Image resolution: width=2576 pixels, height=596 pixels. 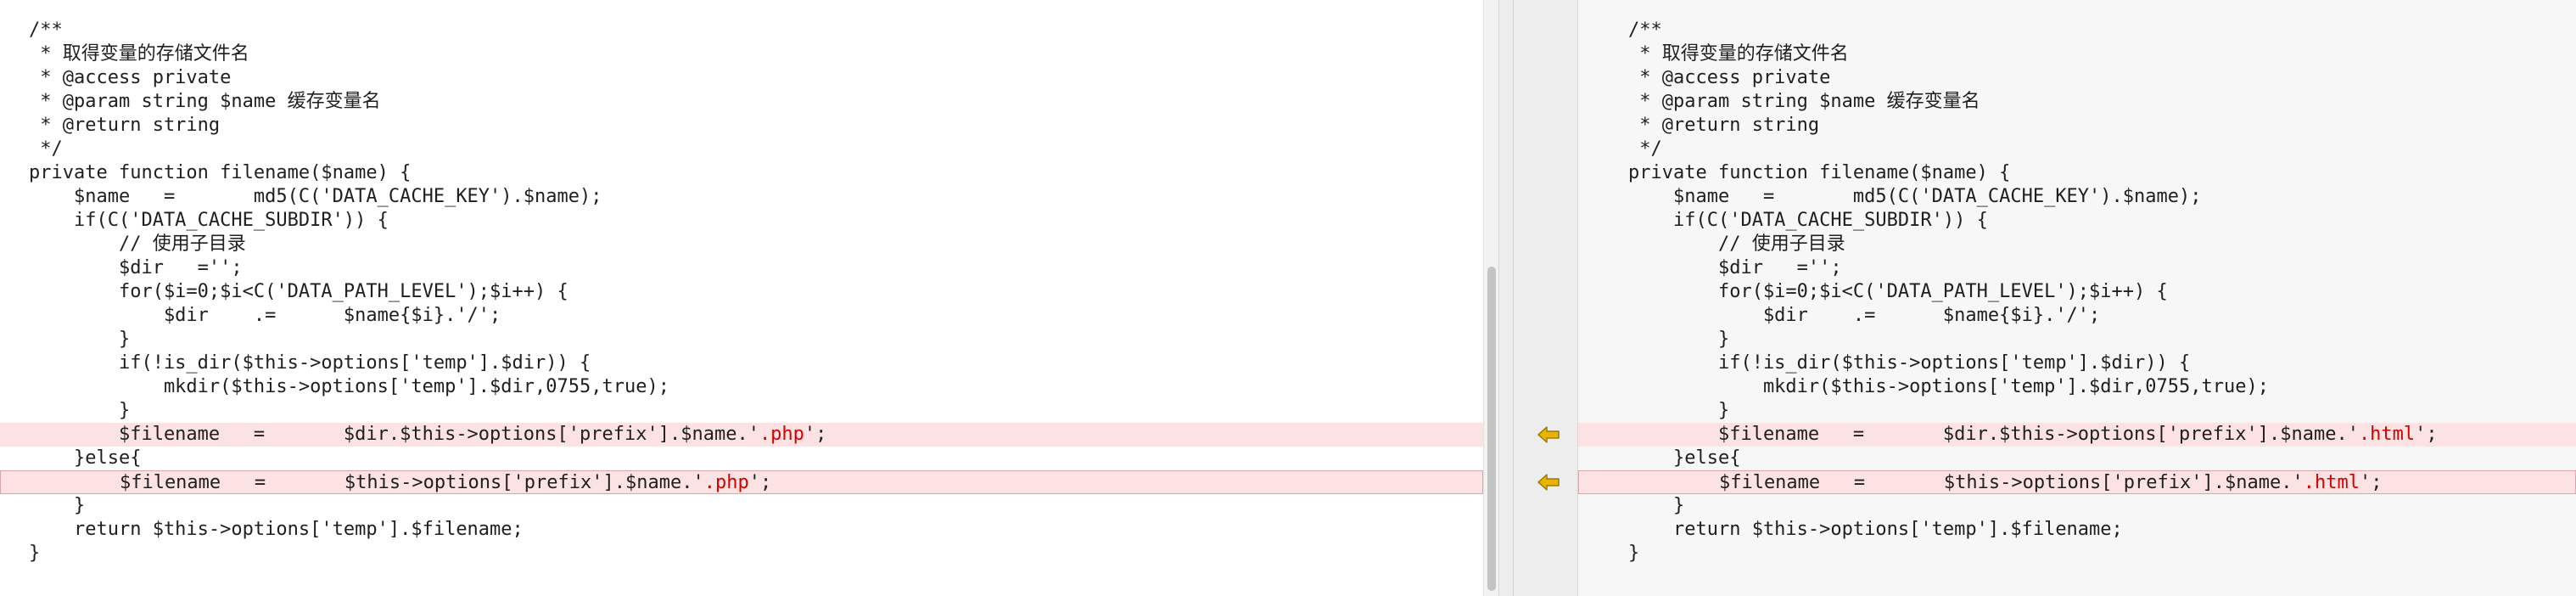 What do you see at coordinates (1491, 429) in the screenshot?
I see `left-scrollbar-thumb` at bounding box center [1491, 429].